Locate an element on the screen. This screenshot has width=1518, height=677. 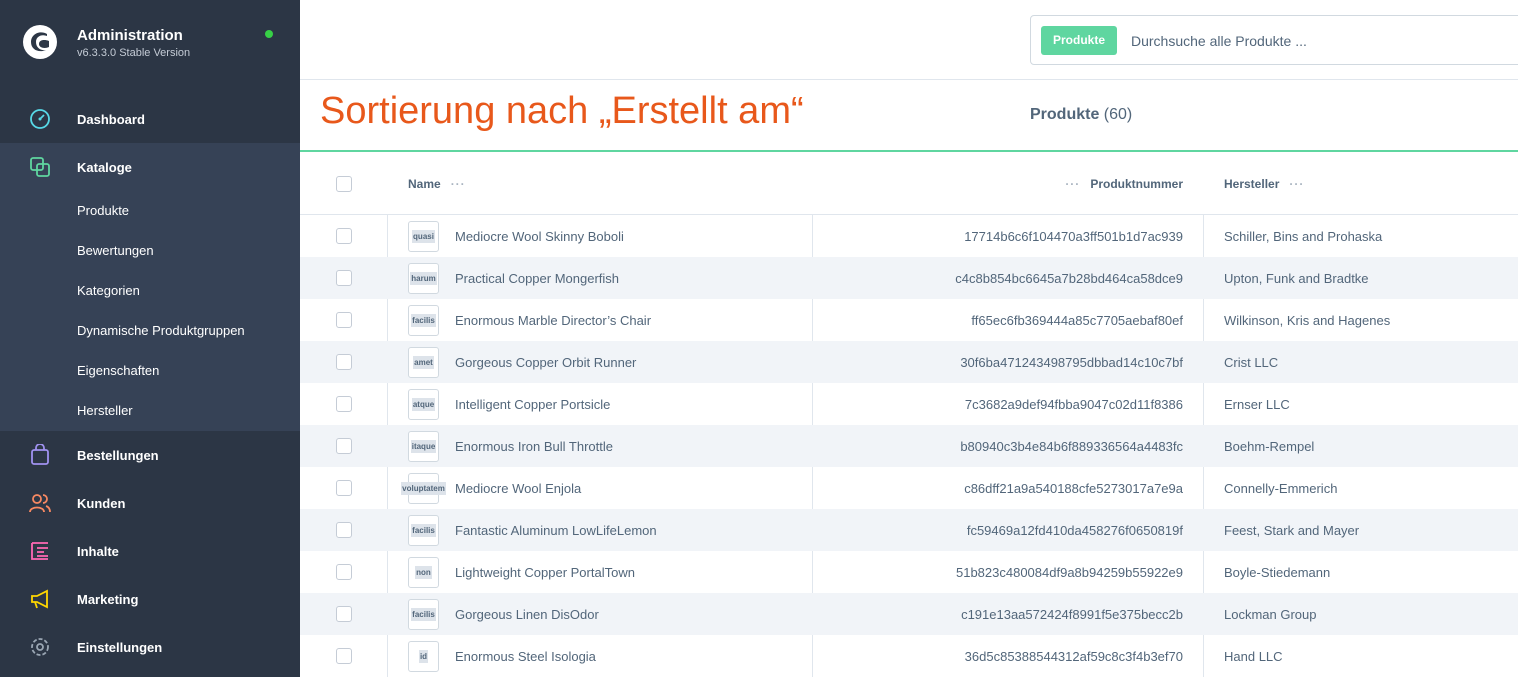
nav-kunden: Kunden is located at coordinates (150, 503).